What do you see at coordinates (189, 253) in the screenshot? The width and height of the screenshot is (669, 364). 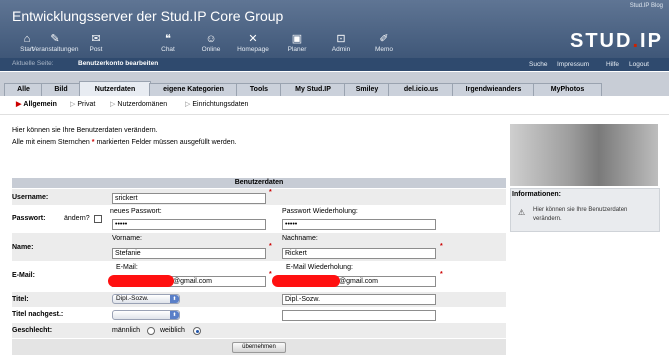 I see `firstname-input: Stefanie` at bounding box center [189, 253].